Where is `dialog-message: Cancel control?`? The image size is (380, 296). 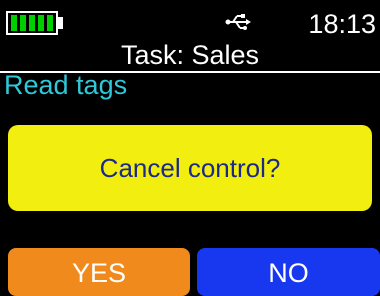 dialog-message: Cancel control? is located at coordinates (190, 167).